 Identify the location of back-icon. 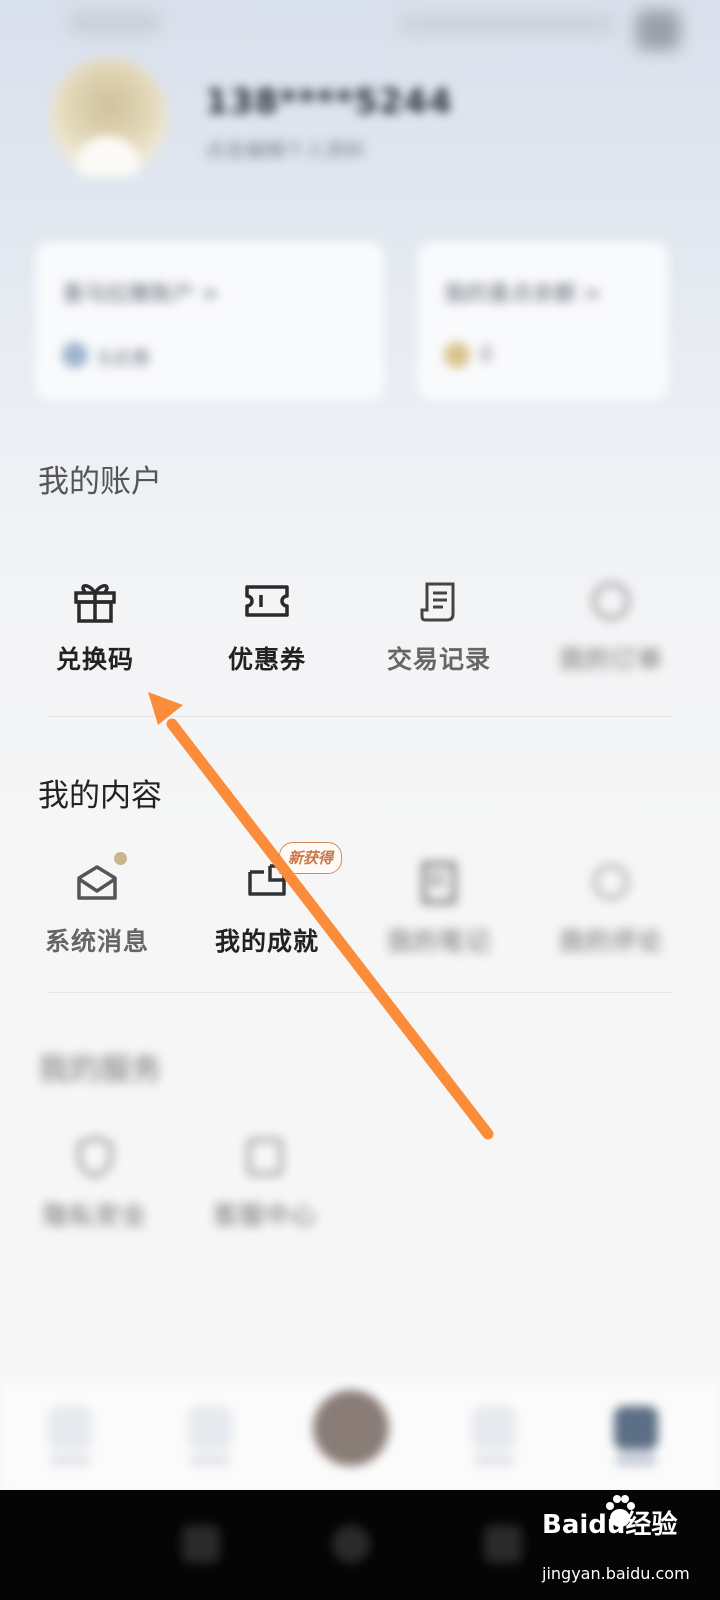
(503, 1544).